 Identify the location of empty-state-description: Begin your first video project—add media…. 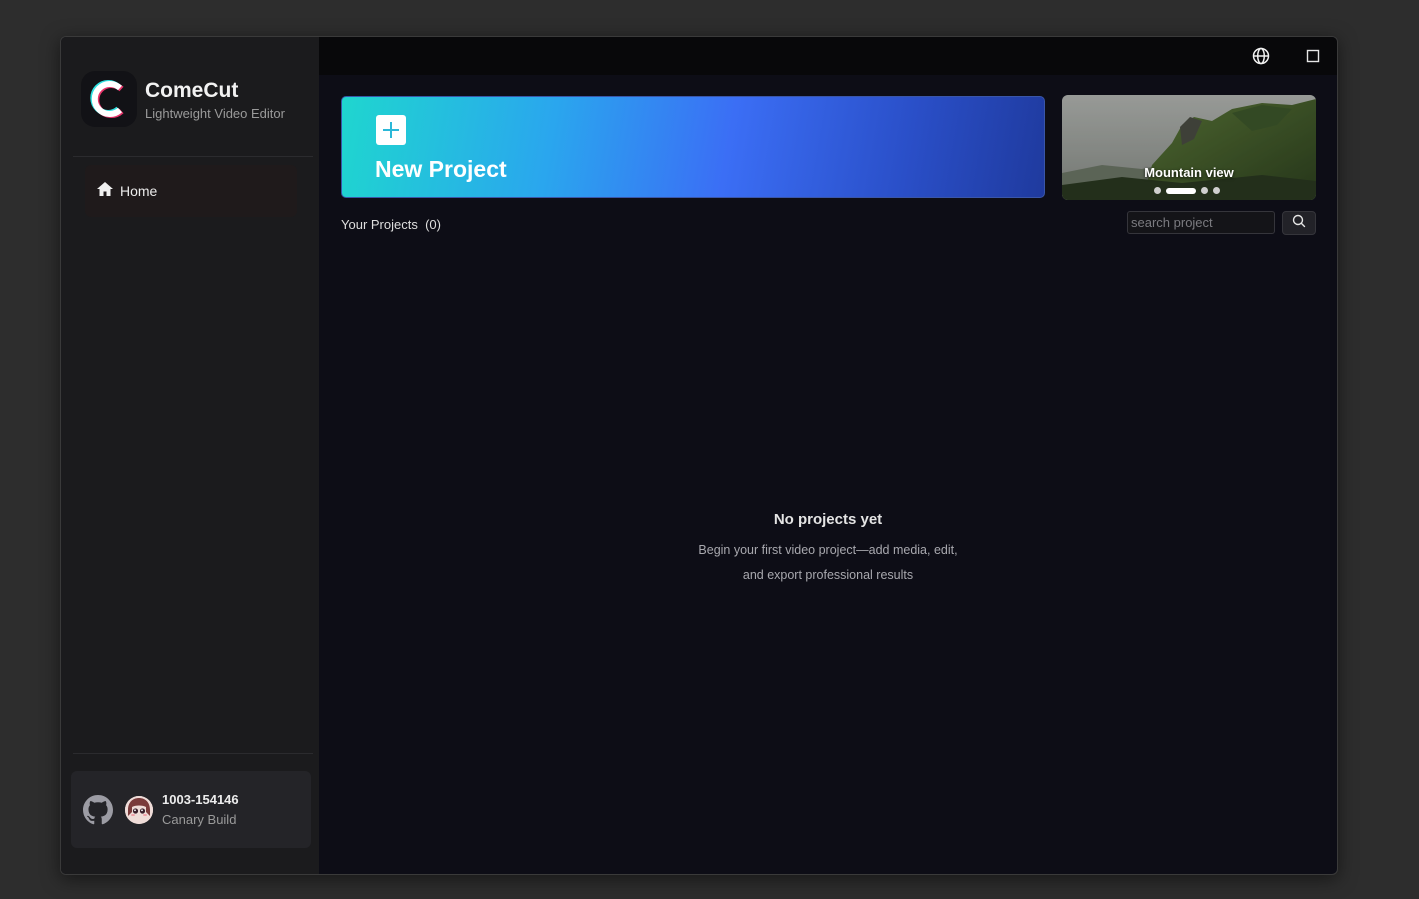
(828, 563).